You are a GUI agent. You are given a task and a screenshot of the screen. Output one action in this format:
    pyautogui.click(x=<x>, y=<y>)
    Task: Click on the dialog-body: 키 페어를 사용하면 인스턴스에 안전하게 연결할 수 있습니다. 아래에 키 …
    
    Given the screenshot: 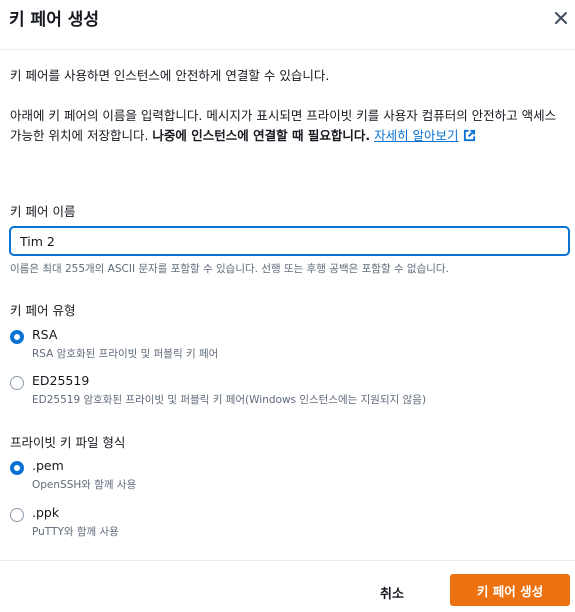 What is the action you would take?
    pyautogui.click(x=287, y=107)
    